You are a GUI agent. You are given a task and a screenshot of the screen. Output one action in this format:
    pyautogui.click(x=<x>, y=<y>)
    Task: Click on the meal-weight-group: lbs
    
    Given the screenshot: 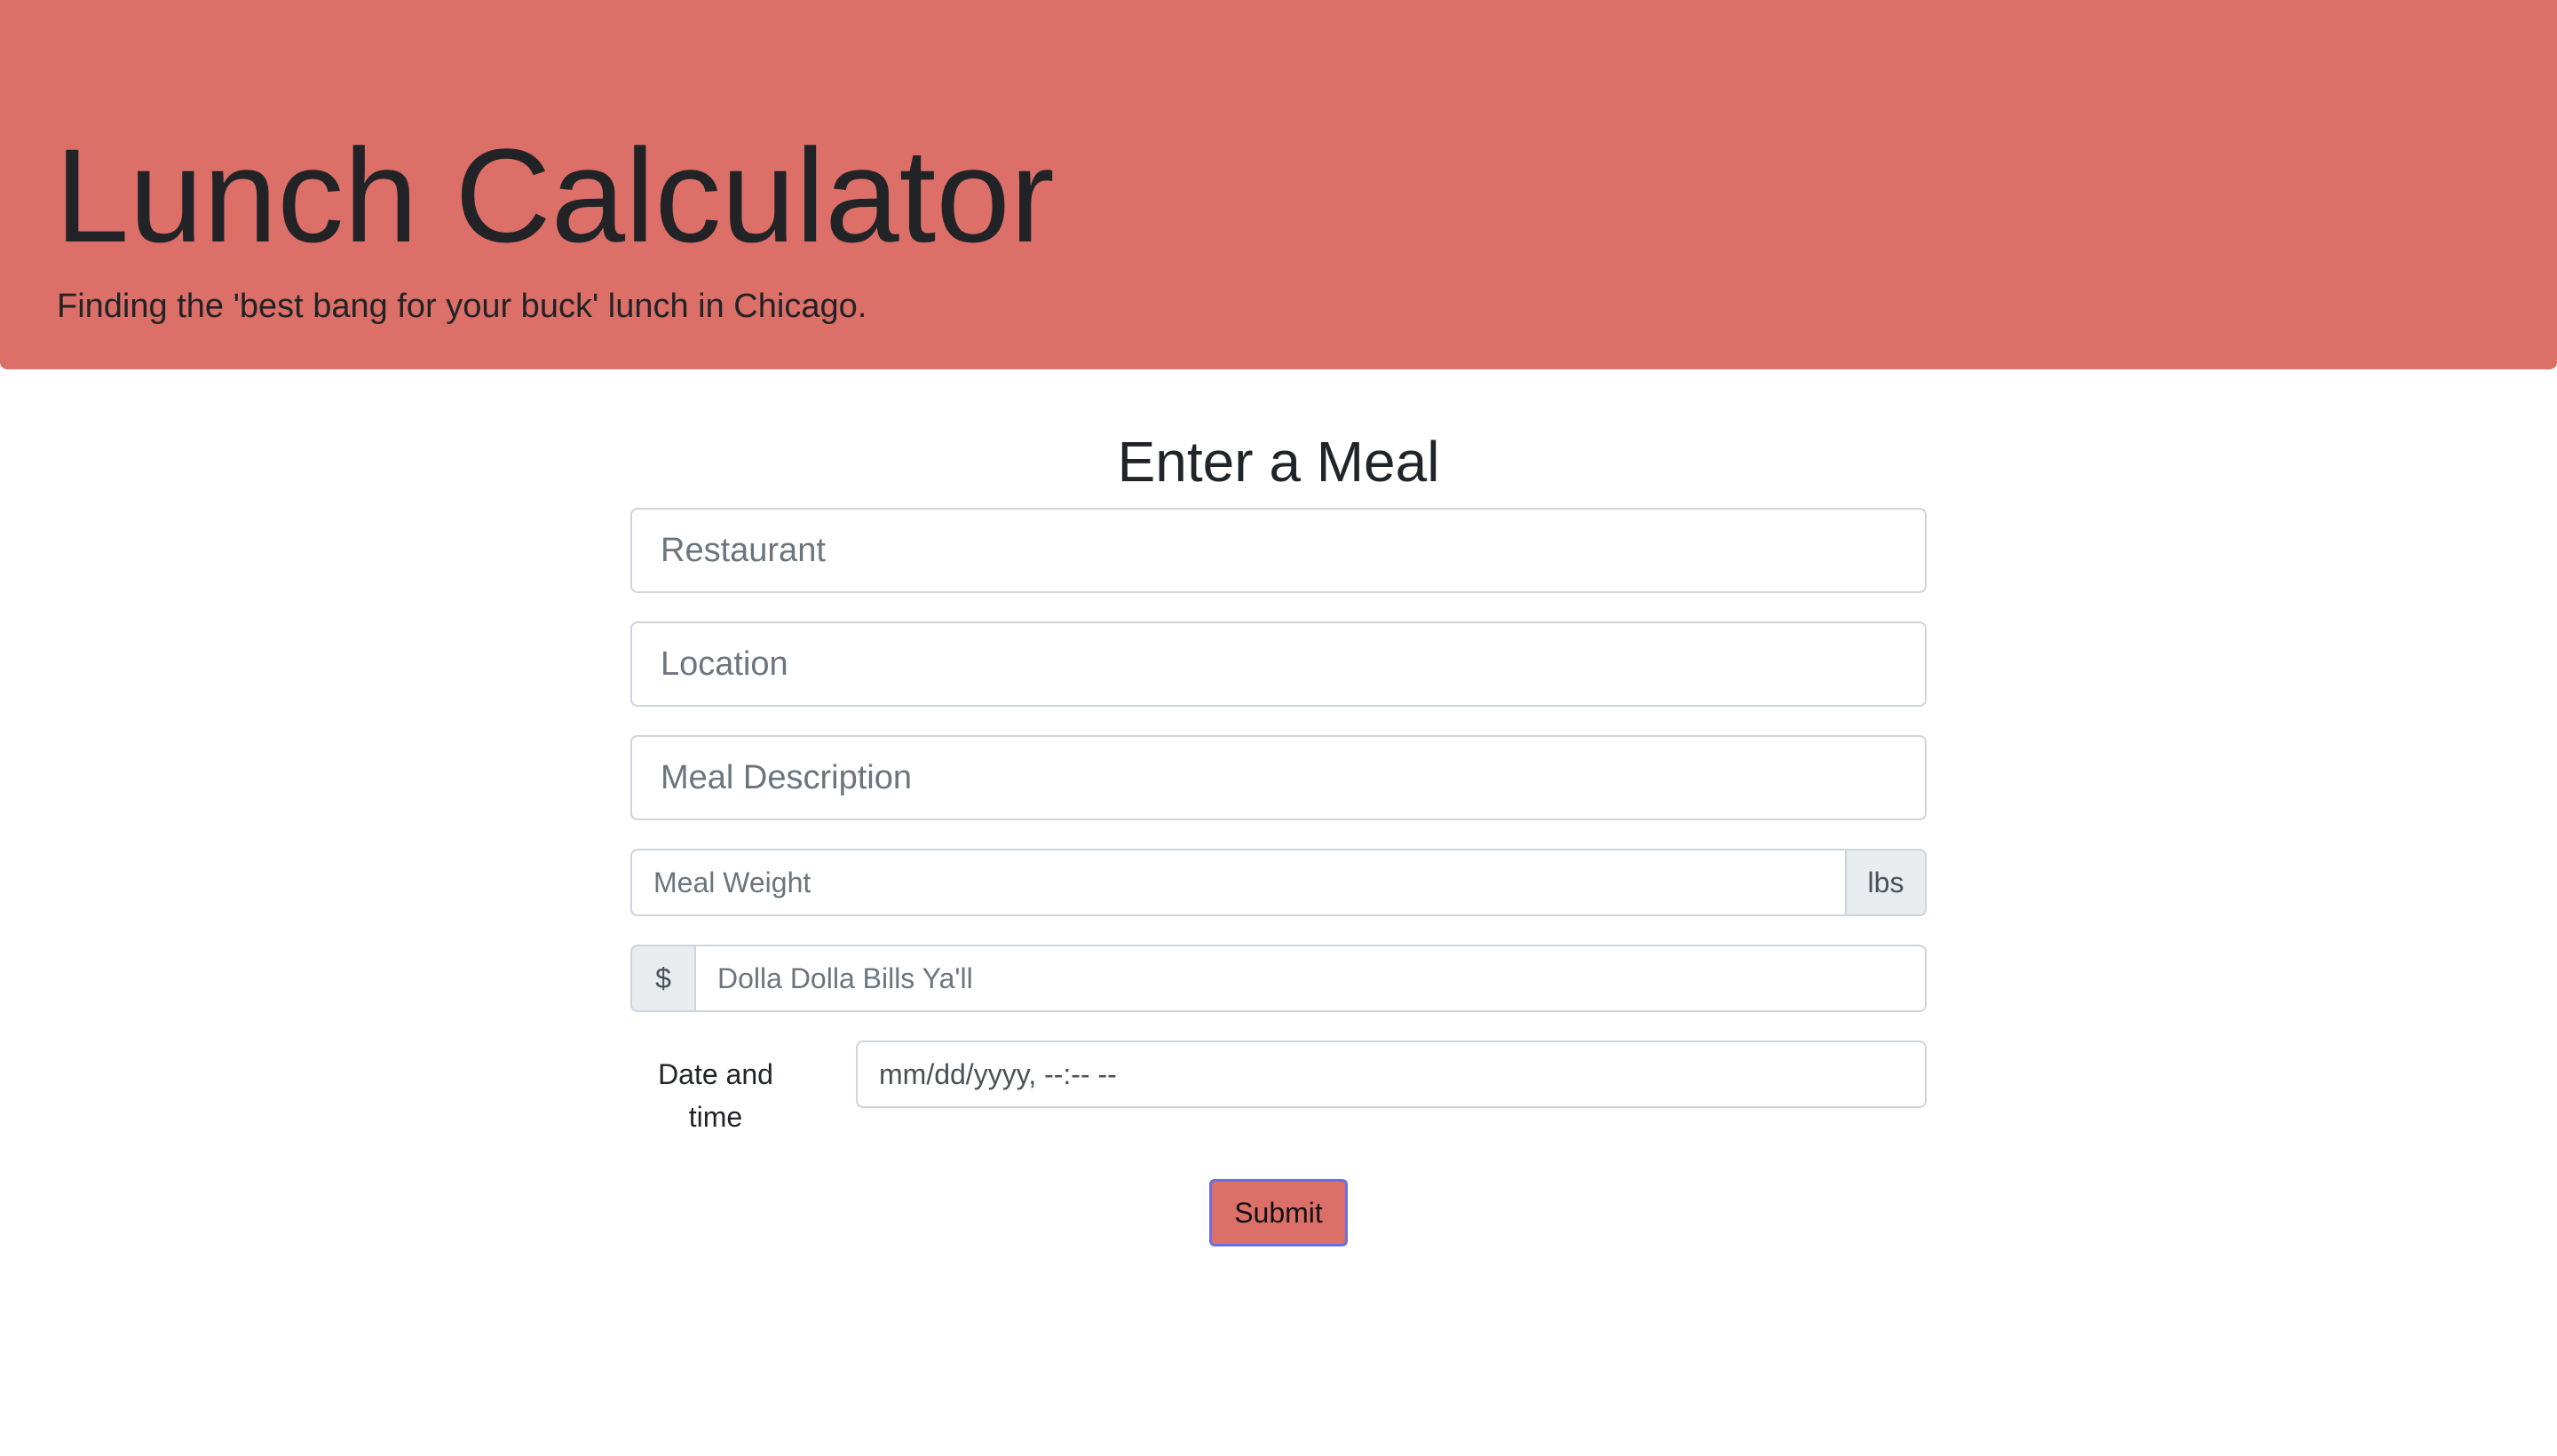 What is the action you would take?
    pyautogui.click(x=1278, y=882)
    